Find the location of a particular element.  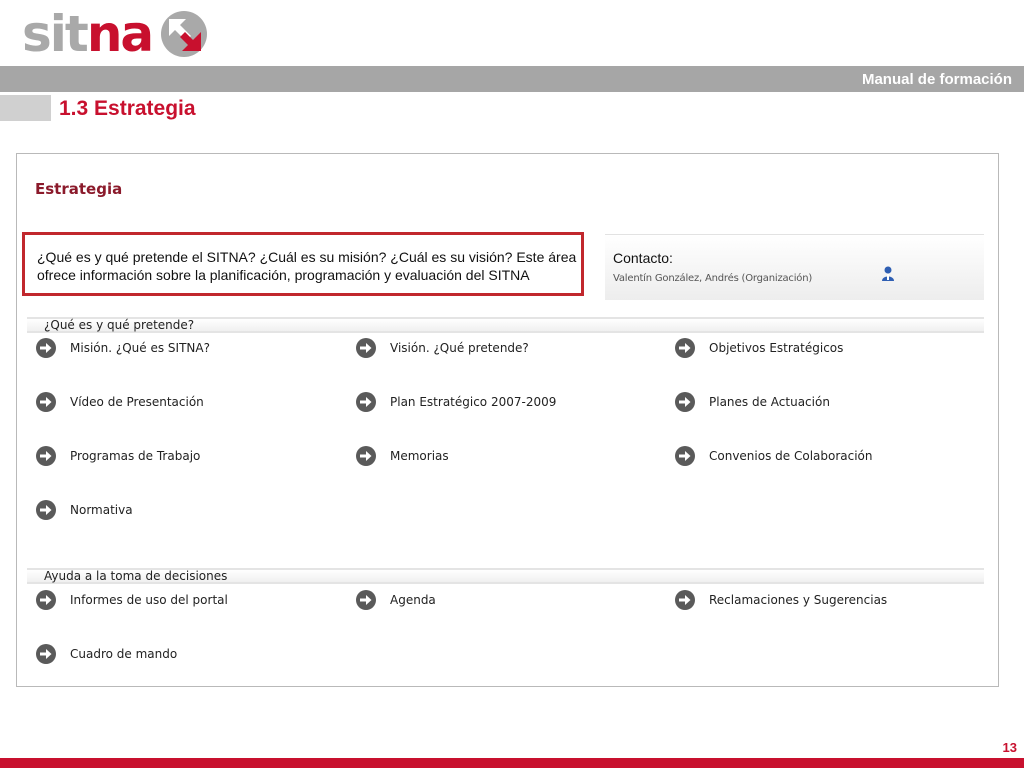

link-vision: Visión. ¿Qué pretende? is located at coordinates (442, 348).